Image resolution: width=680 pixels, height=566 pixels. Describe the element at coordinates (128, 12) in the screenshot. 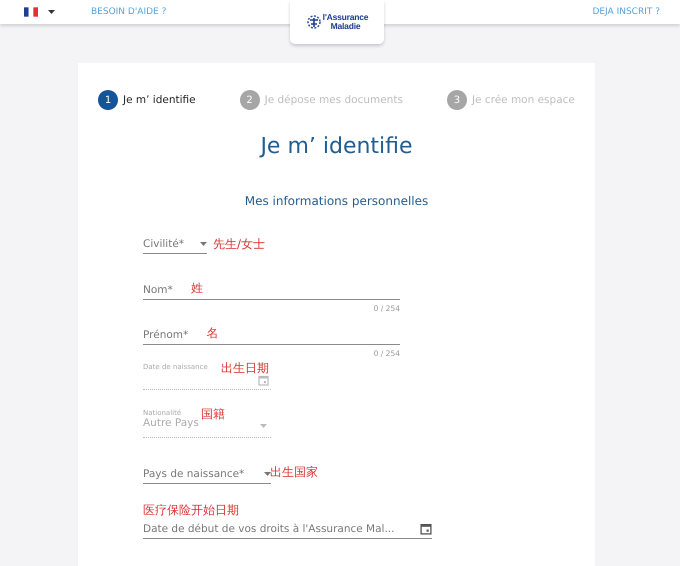

I see `help-link: BESOIN D'AIDE ?` at that location.